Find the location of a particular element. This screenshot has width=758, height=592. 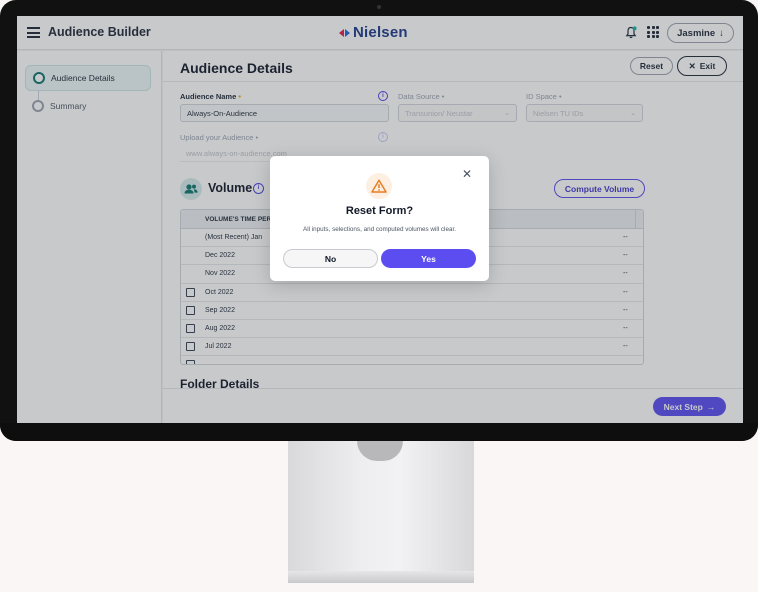

stand-foot is located at coordinates (381, 577).